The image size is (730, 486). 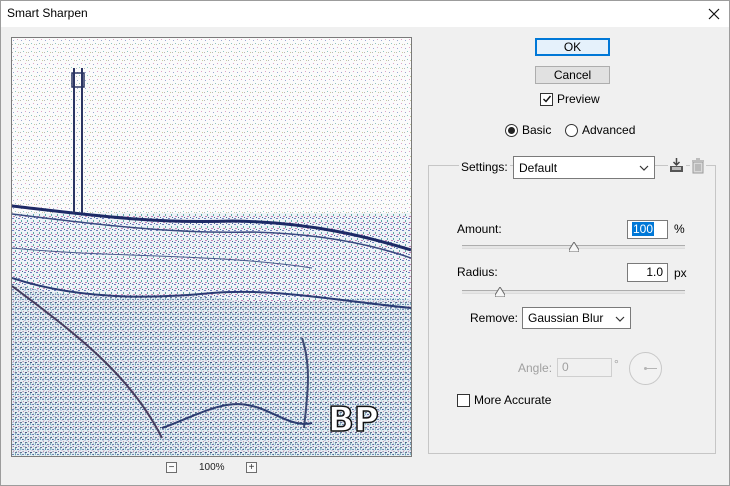 I want to click on close-button, so click(x=714, y=14).